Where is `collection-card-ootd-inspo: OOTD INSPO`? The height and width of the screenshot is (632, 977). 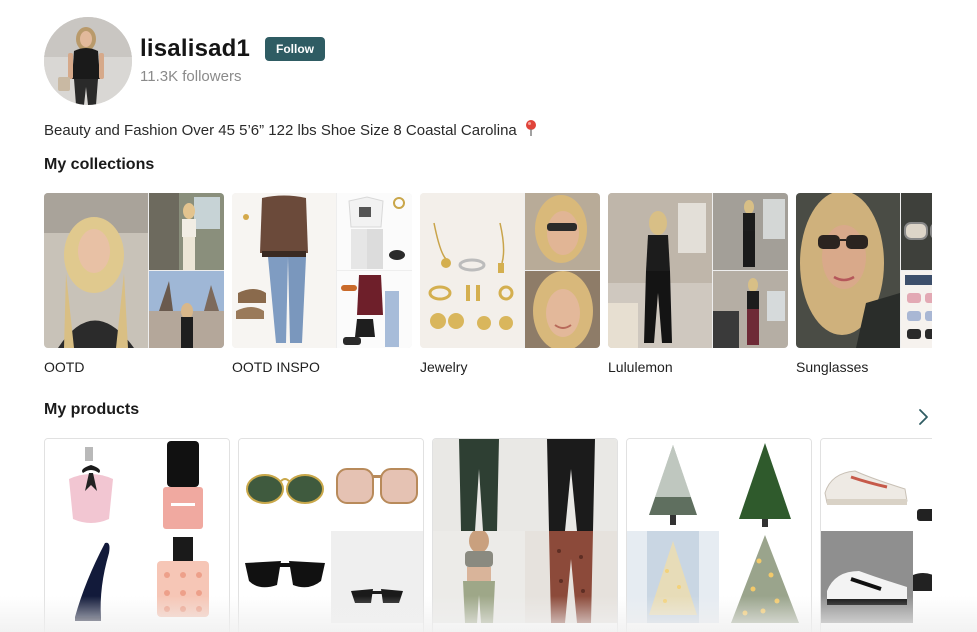 collection-card-ootd-inspo: OOTD INSPO is located at coordinates (322, 288).